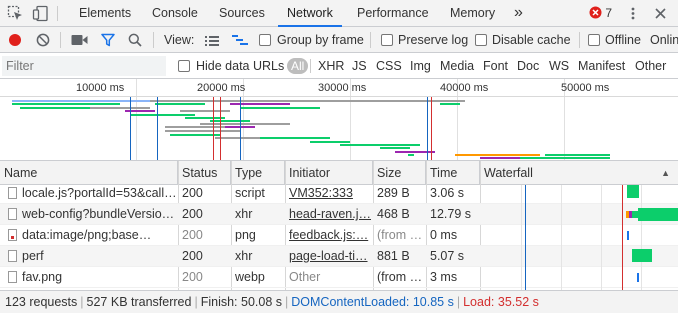 The width and height of the screenshot is (678, 313). Describe the element at coordinates (399, 173) in the screenshot. I see `column-header-size: Size` at that location.